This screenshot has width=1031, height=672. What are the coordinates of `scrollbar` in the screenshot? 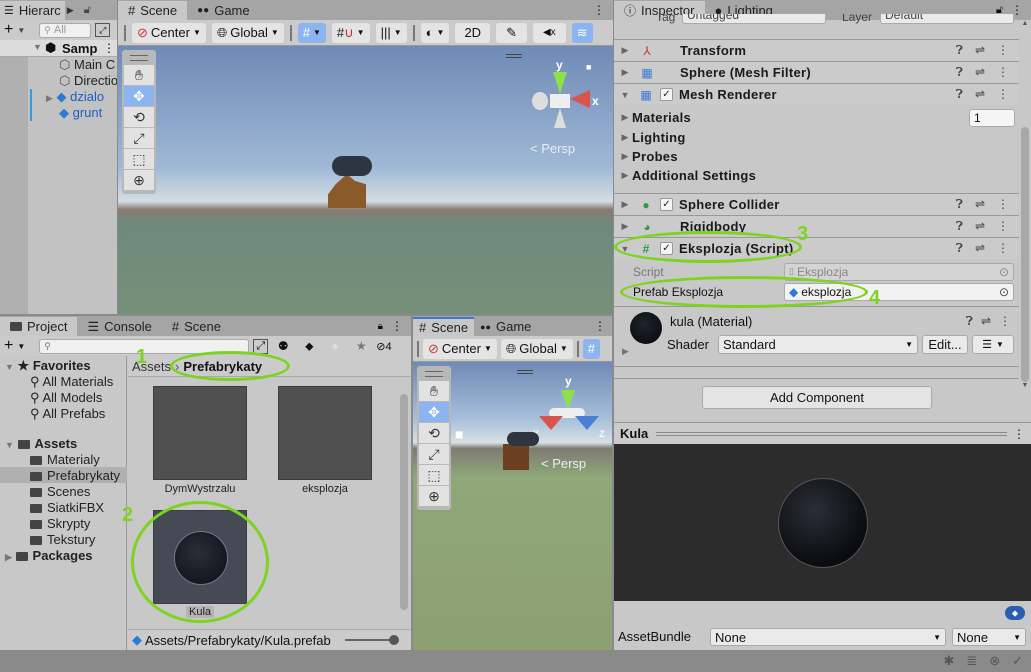 It's located at (404, 503).